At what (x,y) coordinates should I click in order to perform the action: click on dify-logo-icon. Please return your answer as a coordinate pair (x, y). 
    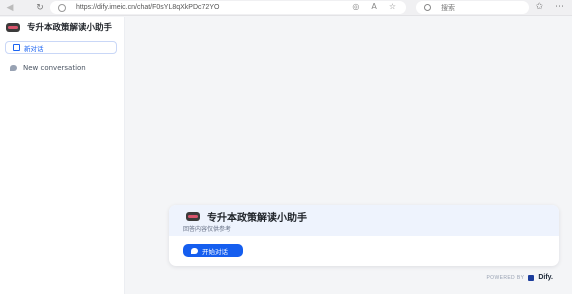
    Looking at the image, I should click on (531, 277).